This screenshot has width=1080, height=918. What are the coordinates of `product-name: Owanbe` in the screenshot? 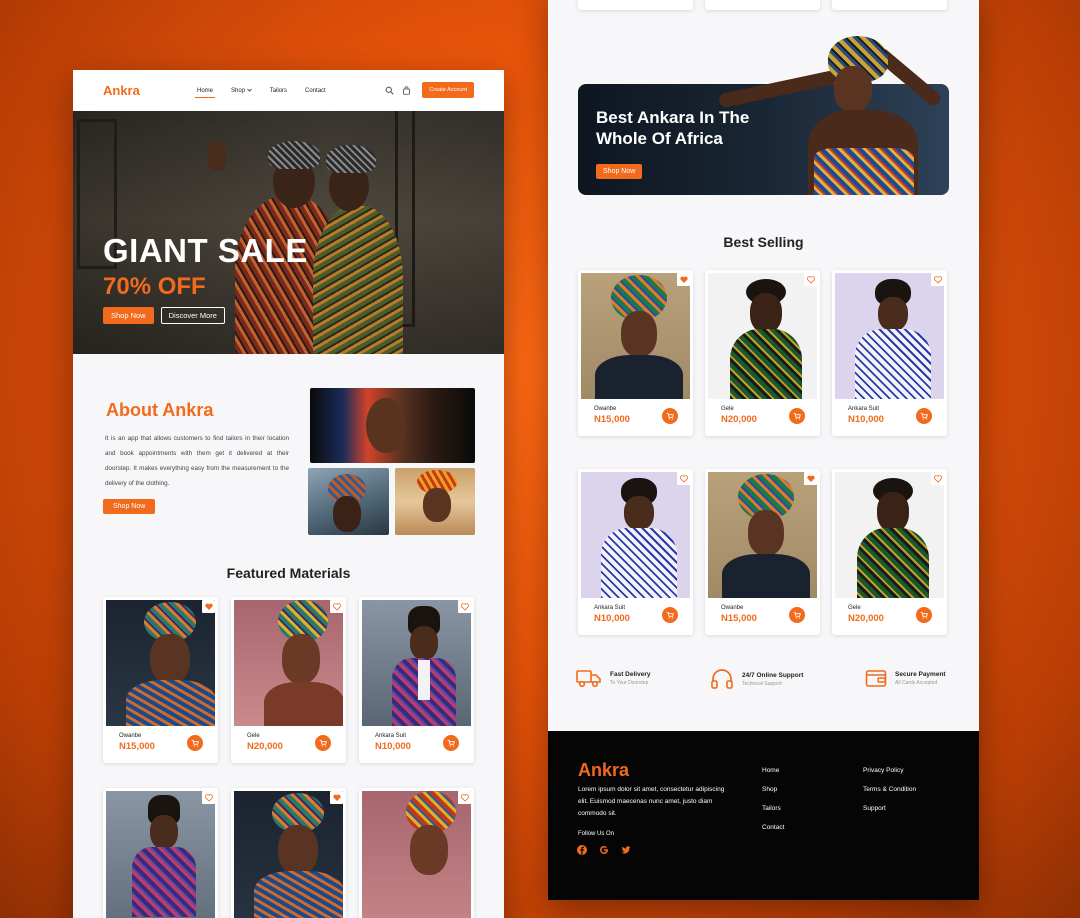 It's located at (605, 409).